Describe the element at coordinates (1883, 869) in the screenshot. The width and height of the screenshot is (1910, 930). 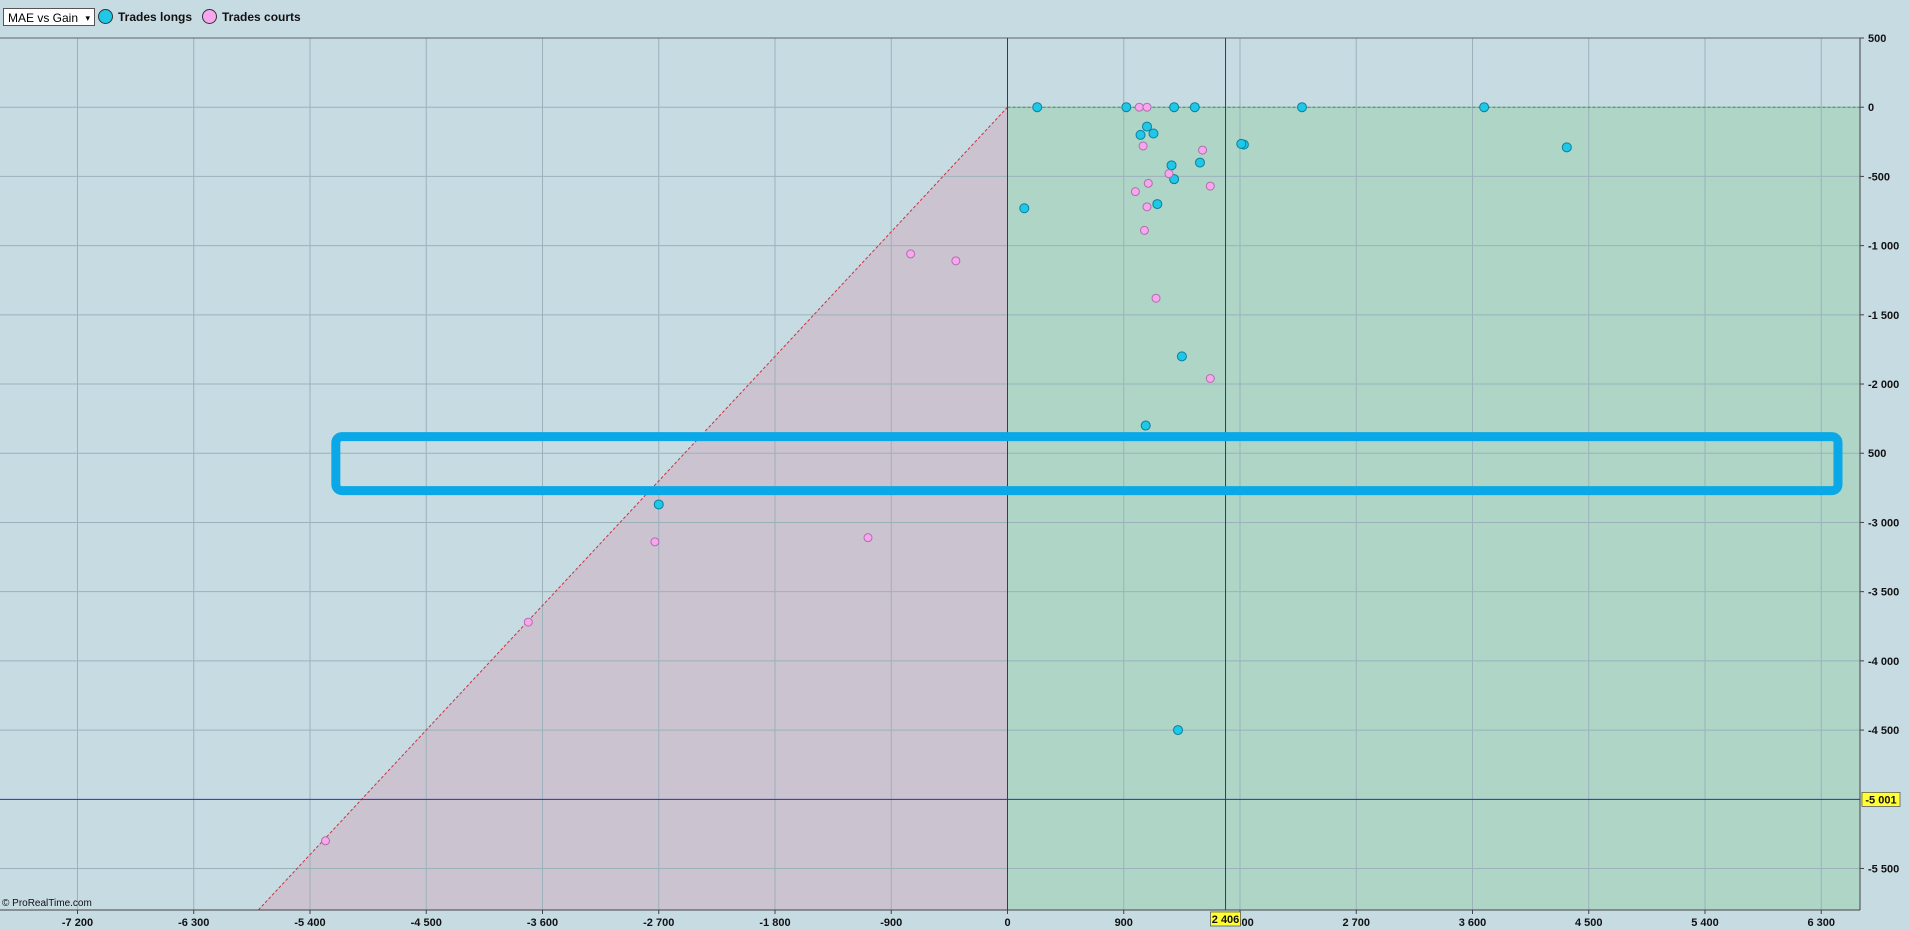
I see `y-tick-label: -5 500` at that location.